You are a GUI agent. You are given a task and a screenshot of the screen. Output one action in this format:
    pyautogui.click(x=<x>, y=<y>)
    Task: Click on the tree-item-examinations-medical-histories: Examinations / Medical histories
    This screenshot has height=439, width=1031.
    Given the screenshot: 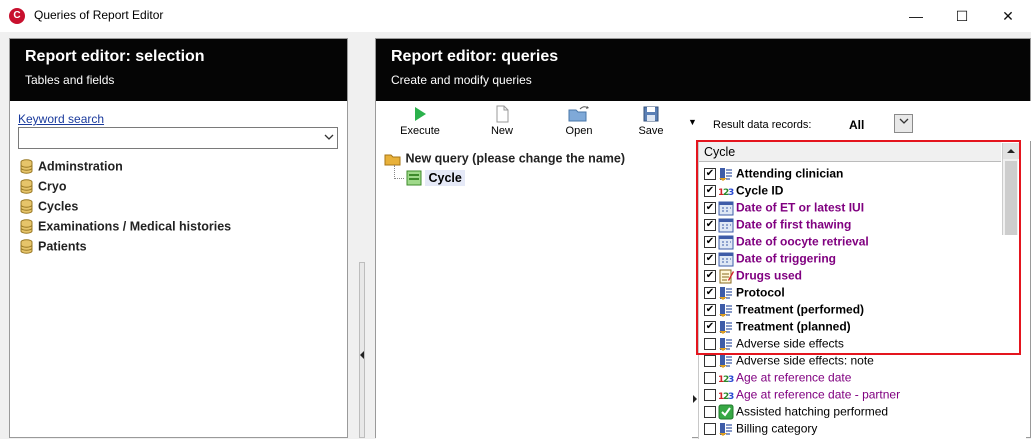 What is the action you would take?
    pyautogui.click(x=125, y=228)
    